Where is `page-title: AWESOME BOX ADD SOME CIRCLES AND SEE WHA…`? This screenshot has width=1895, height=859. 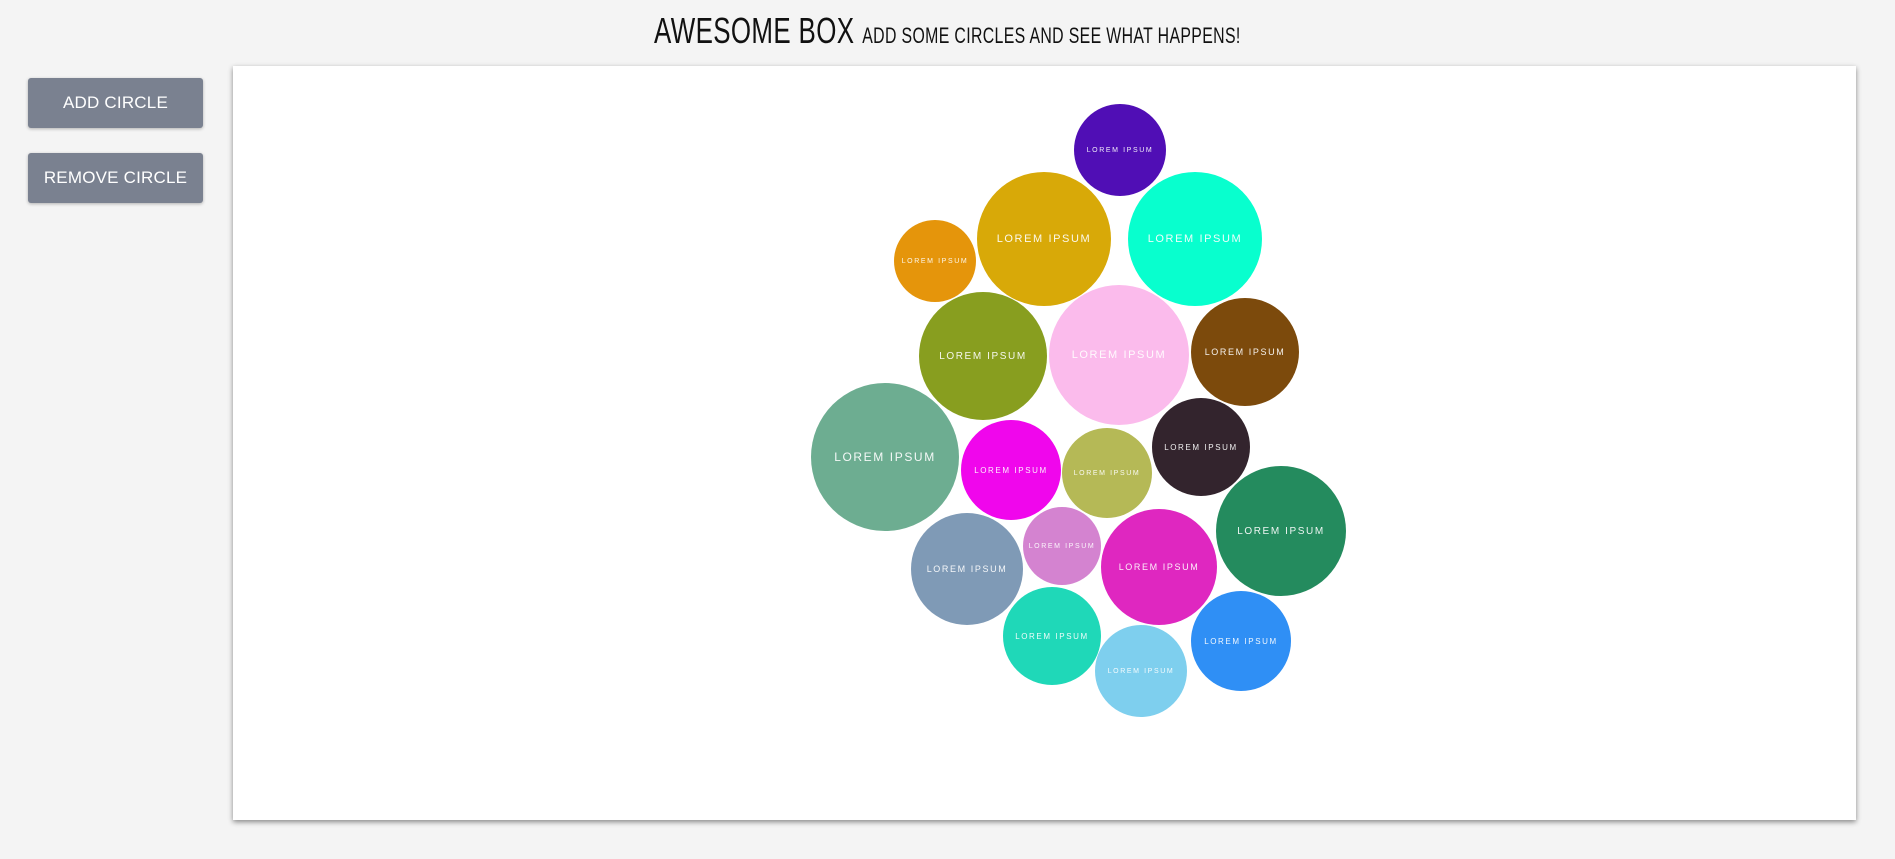
page-title: AWESOME BOX ADD SOME CIRCLES AND SEE WHA… is located at coordinates (947, 31).